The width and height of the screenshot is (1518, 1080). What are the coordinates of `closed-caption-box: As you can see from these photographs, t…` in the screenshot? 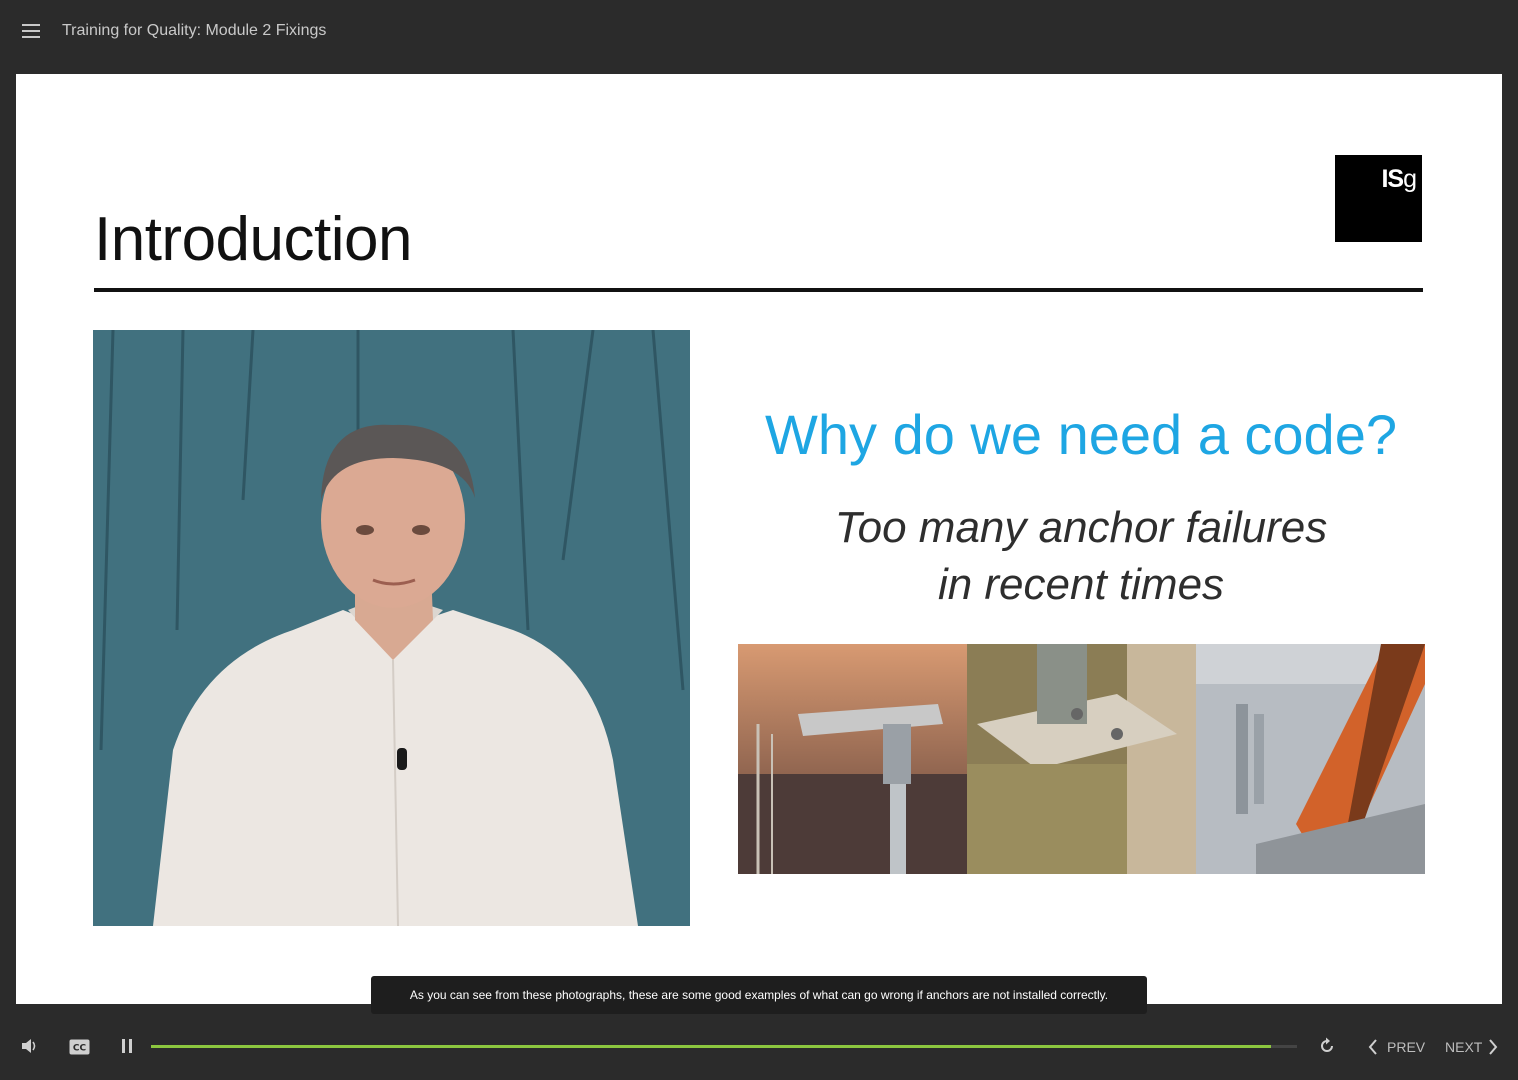 It's located at (759, 995).